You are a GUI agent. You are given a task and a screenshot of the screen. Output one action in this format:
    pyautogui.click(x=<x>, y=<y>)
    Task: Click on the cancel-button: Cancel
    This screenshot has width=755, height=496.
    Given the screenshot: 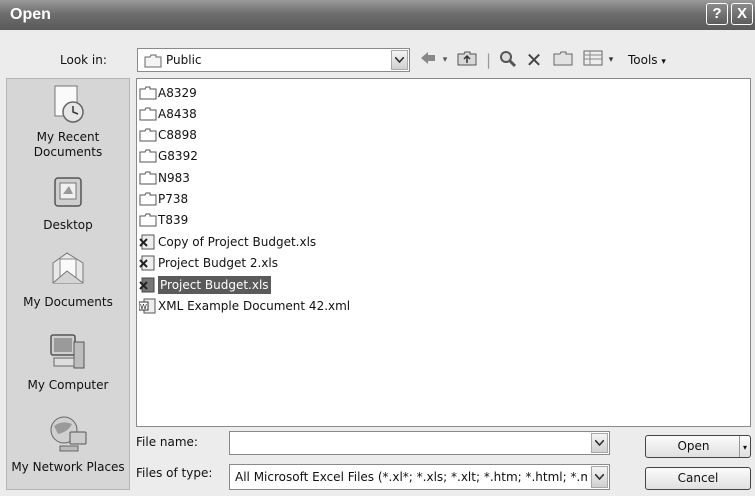 What is the action you would take?
    pyautogui.click(x=698, y=478)
    